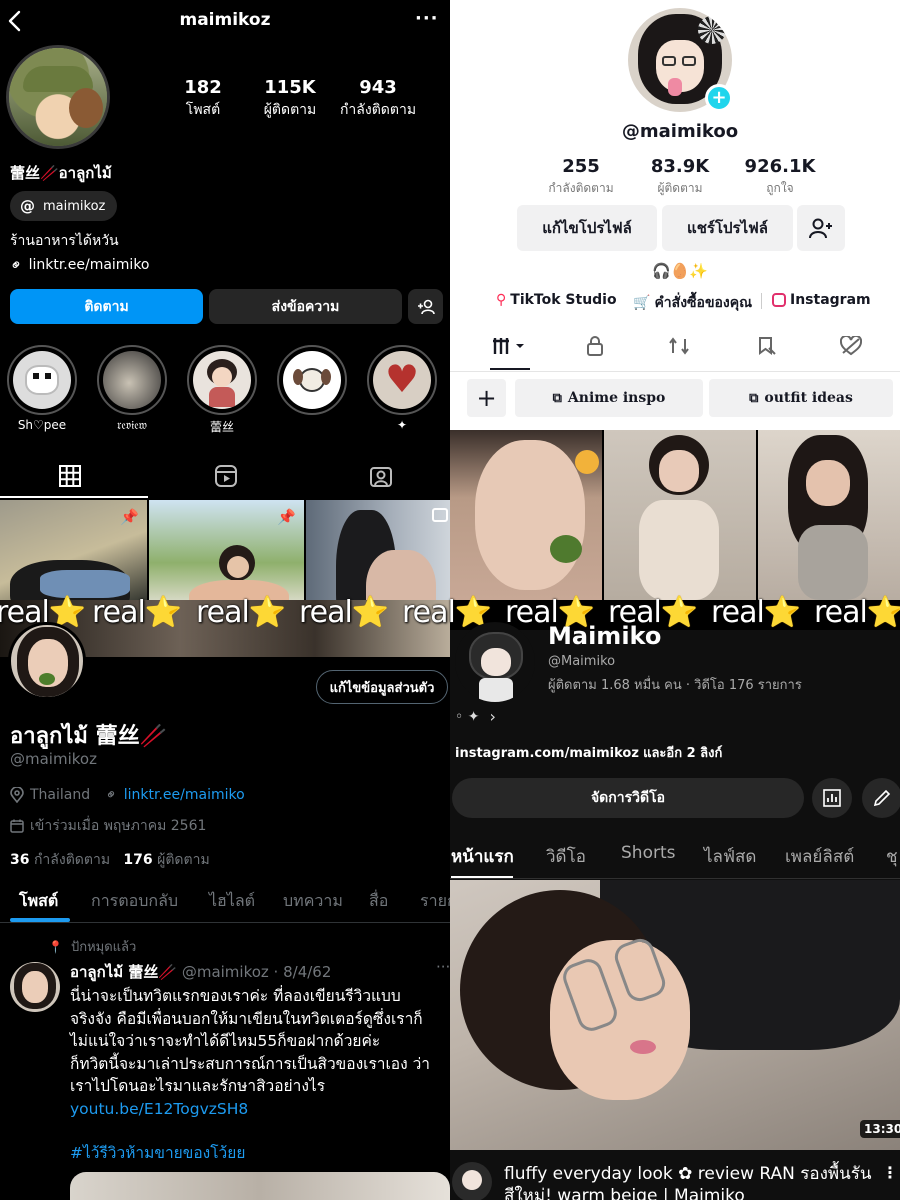 Image resolution: width=900 pixels, height=1200 pixels. What do you see at coordinates (64, 206) in the screenshot?
I see `threads-badge: @ maimikoz` at bounding box center [64, 206].